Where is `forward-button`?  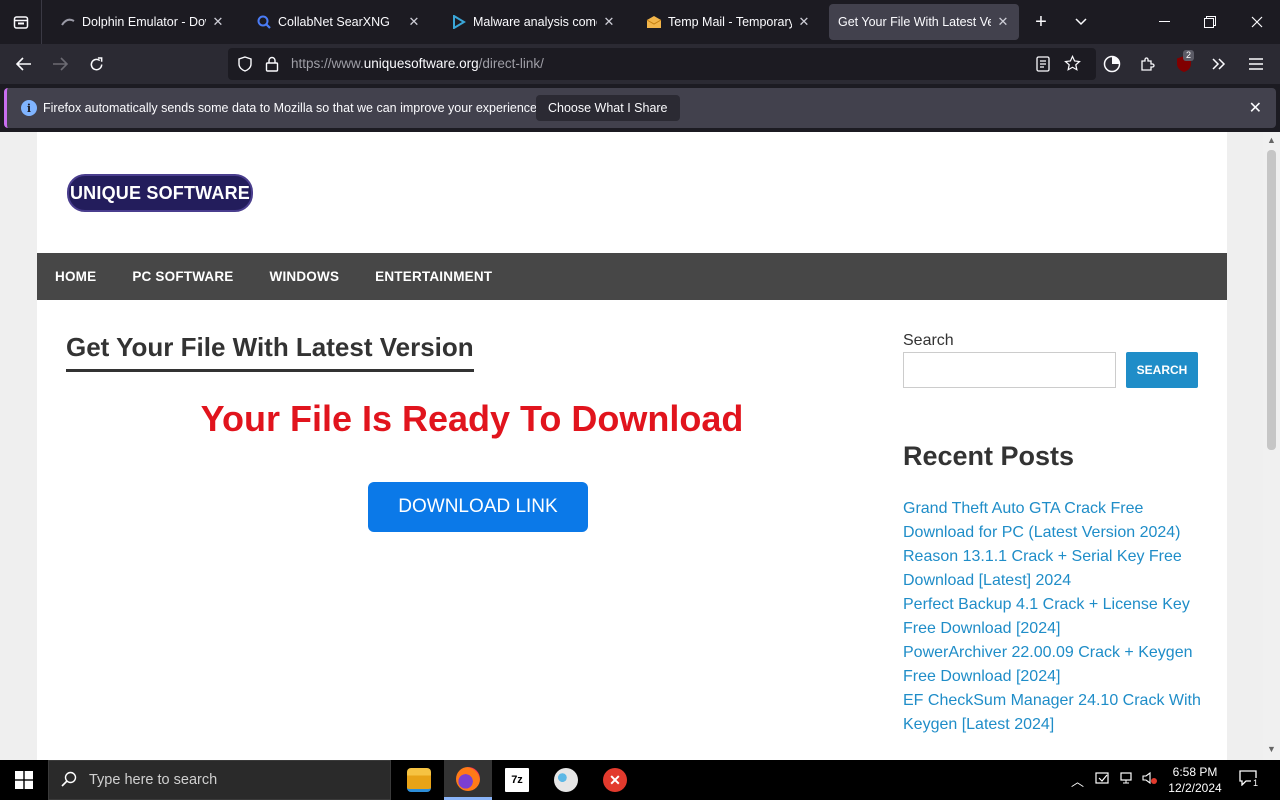 forward-button is located at coordinates (60, 64).